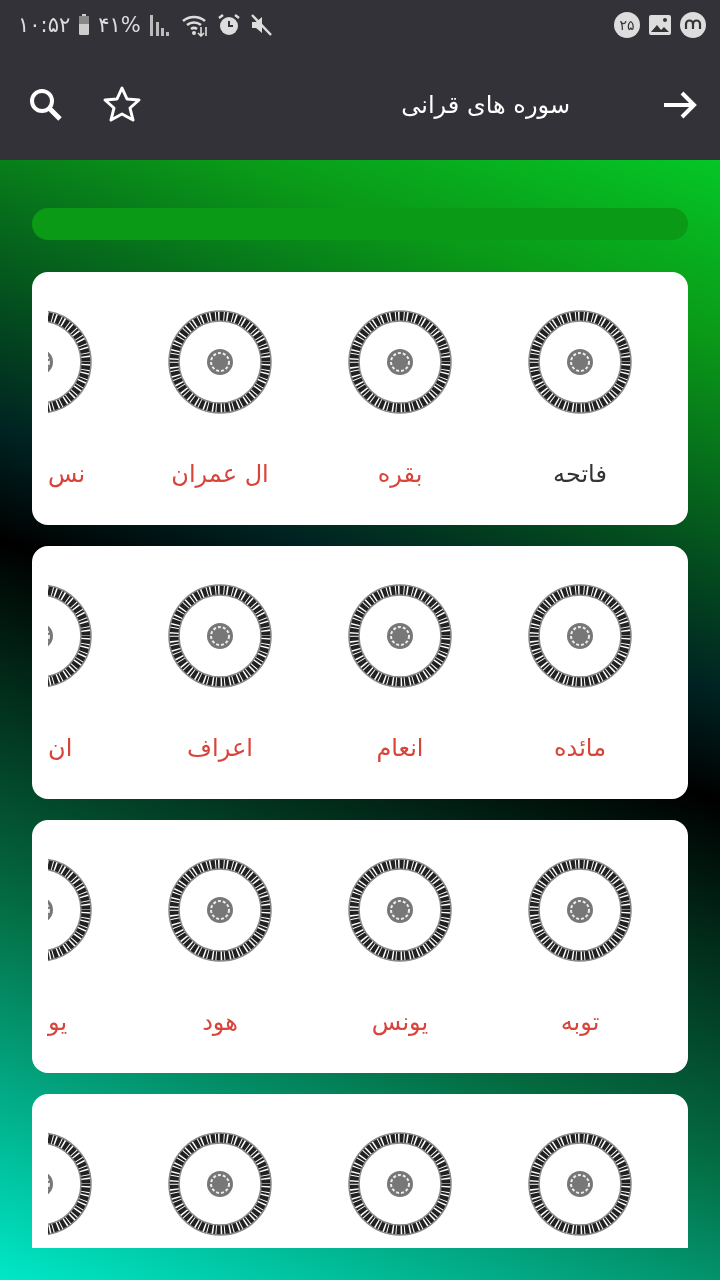  What do you see at coordinates (119, 25) in the screenshot?
I see `battery-percent: ۴۱%` at bounding box center [119, 25].